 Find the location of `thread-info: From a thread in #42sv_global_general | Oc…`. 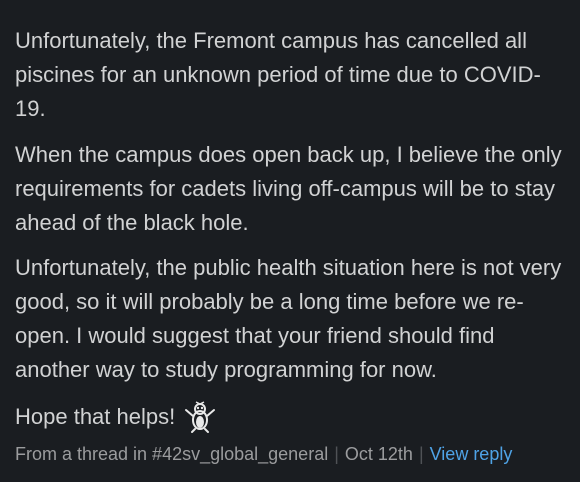

thread-info: From a thread in #42sv_global_general | Oc… is located at coordinates (292, 454).